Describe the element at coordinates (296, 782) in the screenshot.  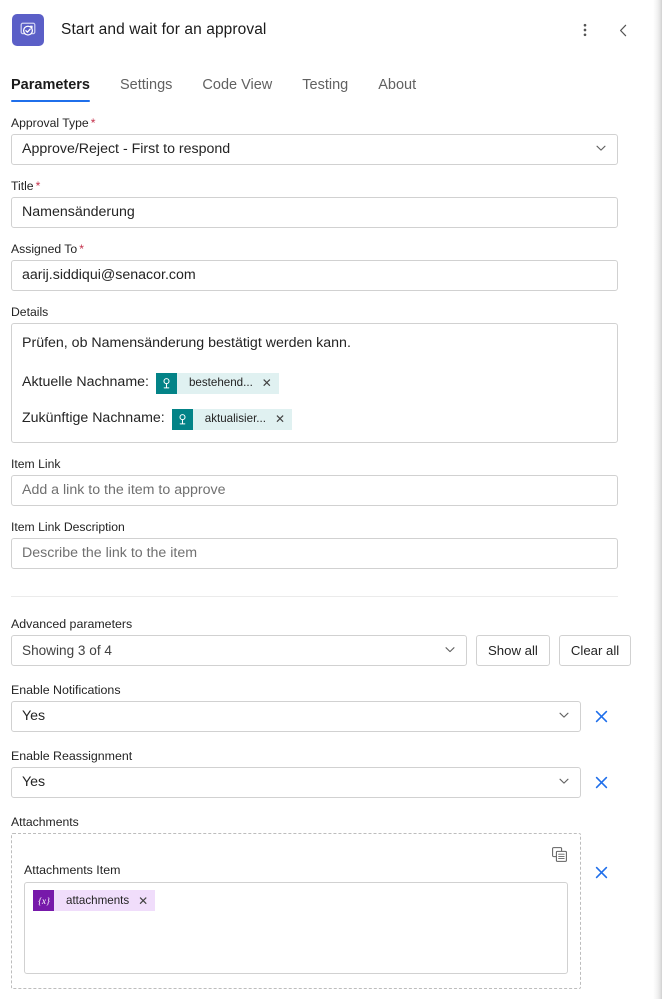
I see `enable-reassignment-select: Yes` at that location.